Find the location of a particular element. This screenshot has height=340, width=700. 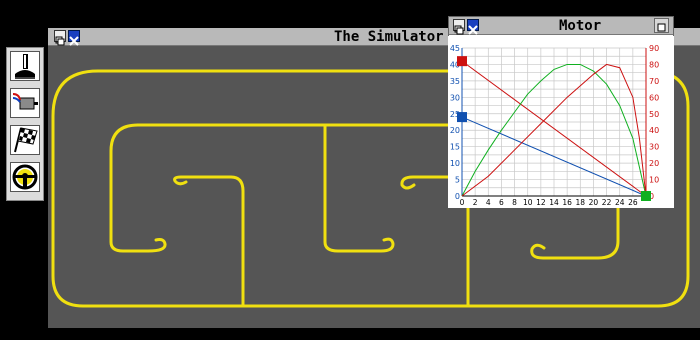

motor-tool-button is located at coordinates (25, 103).